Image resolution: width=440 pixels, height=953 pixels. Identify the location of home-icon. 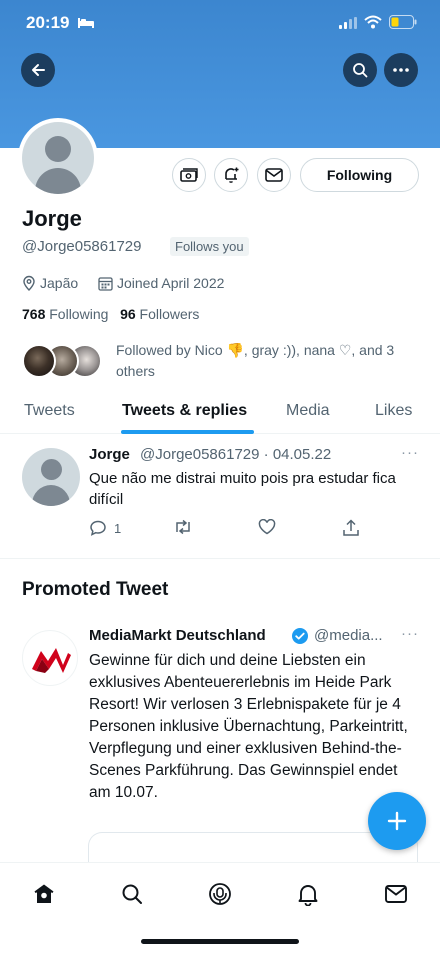
(44, 893).